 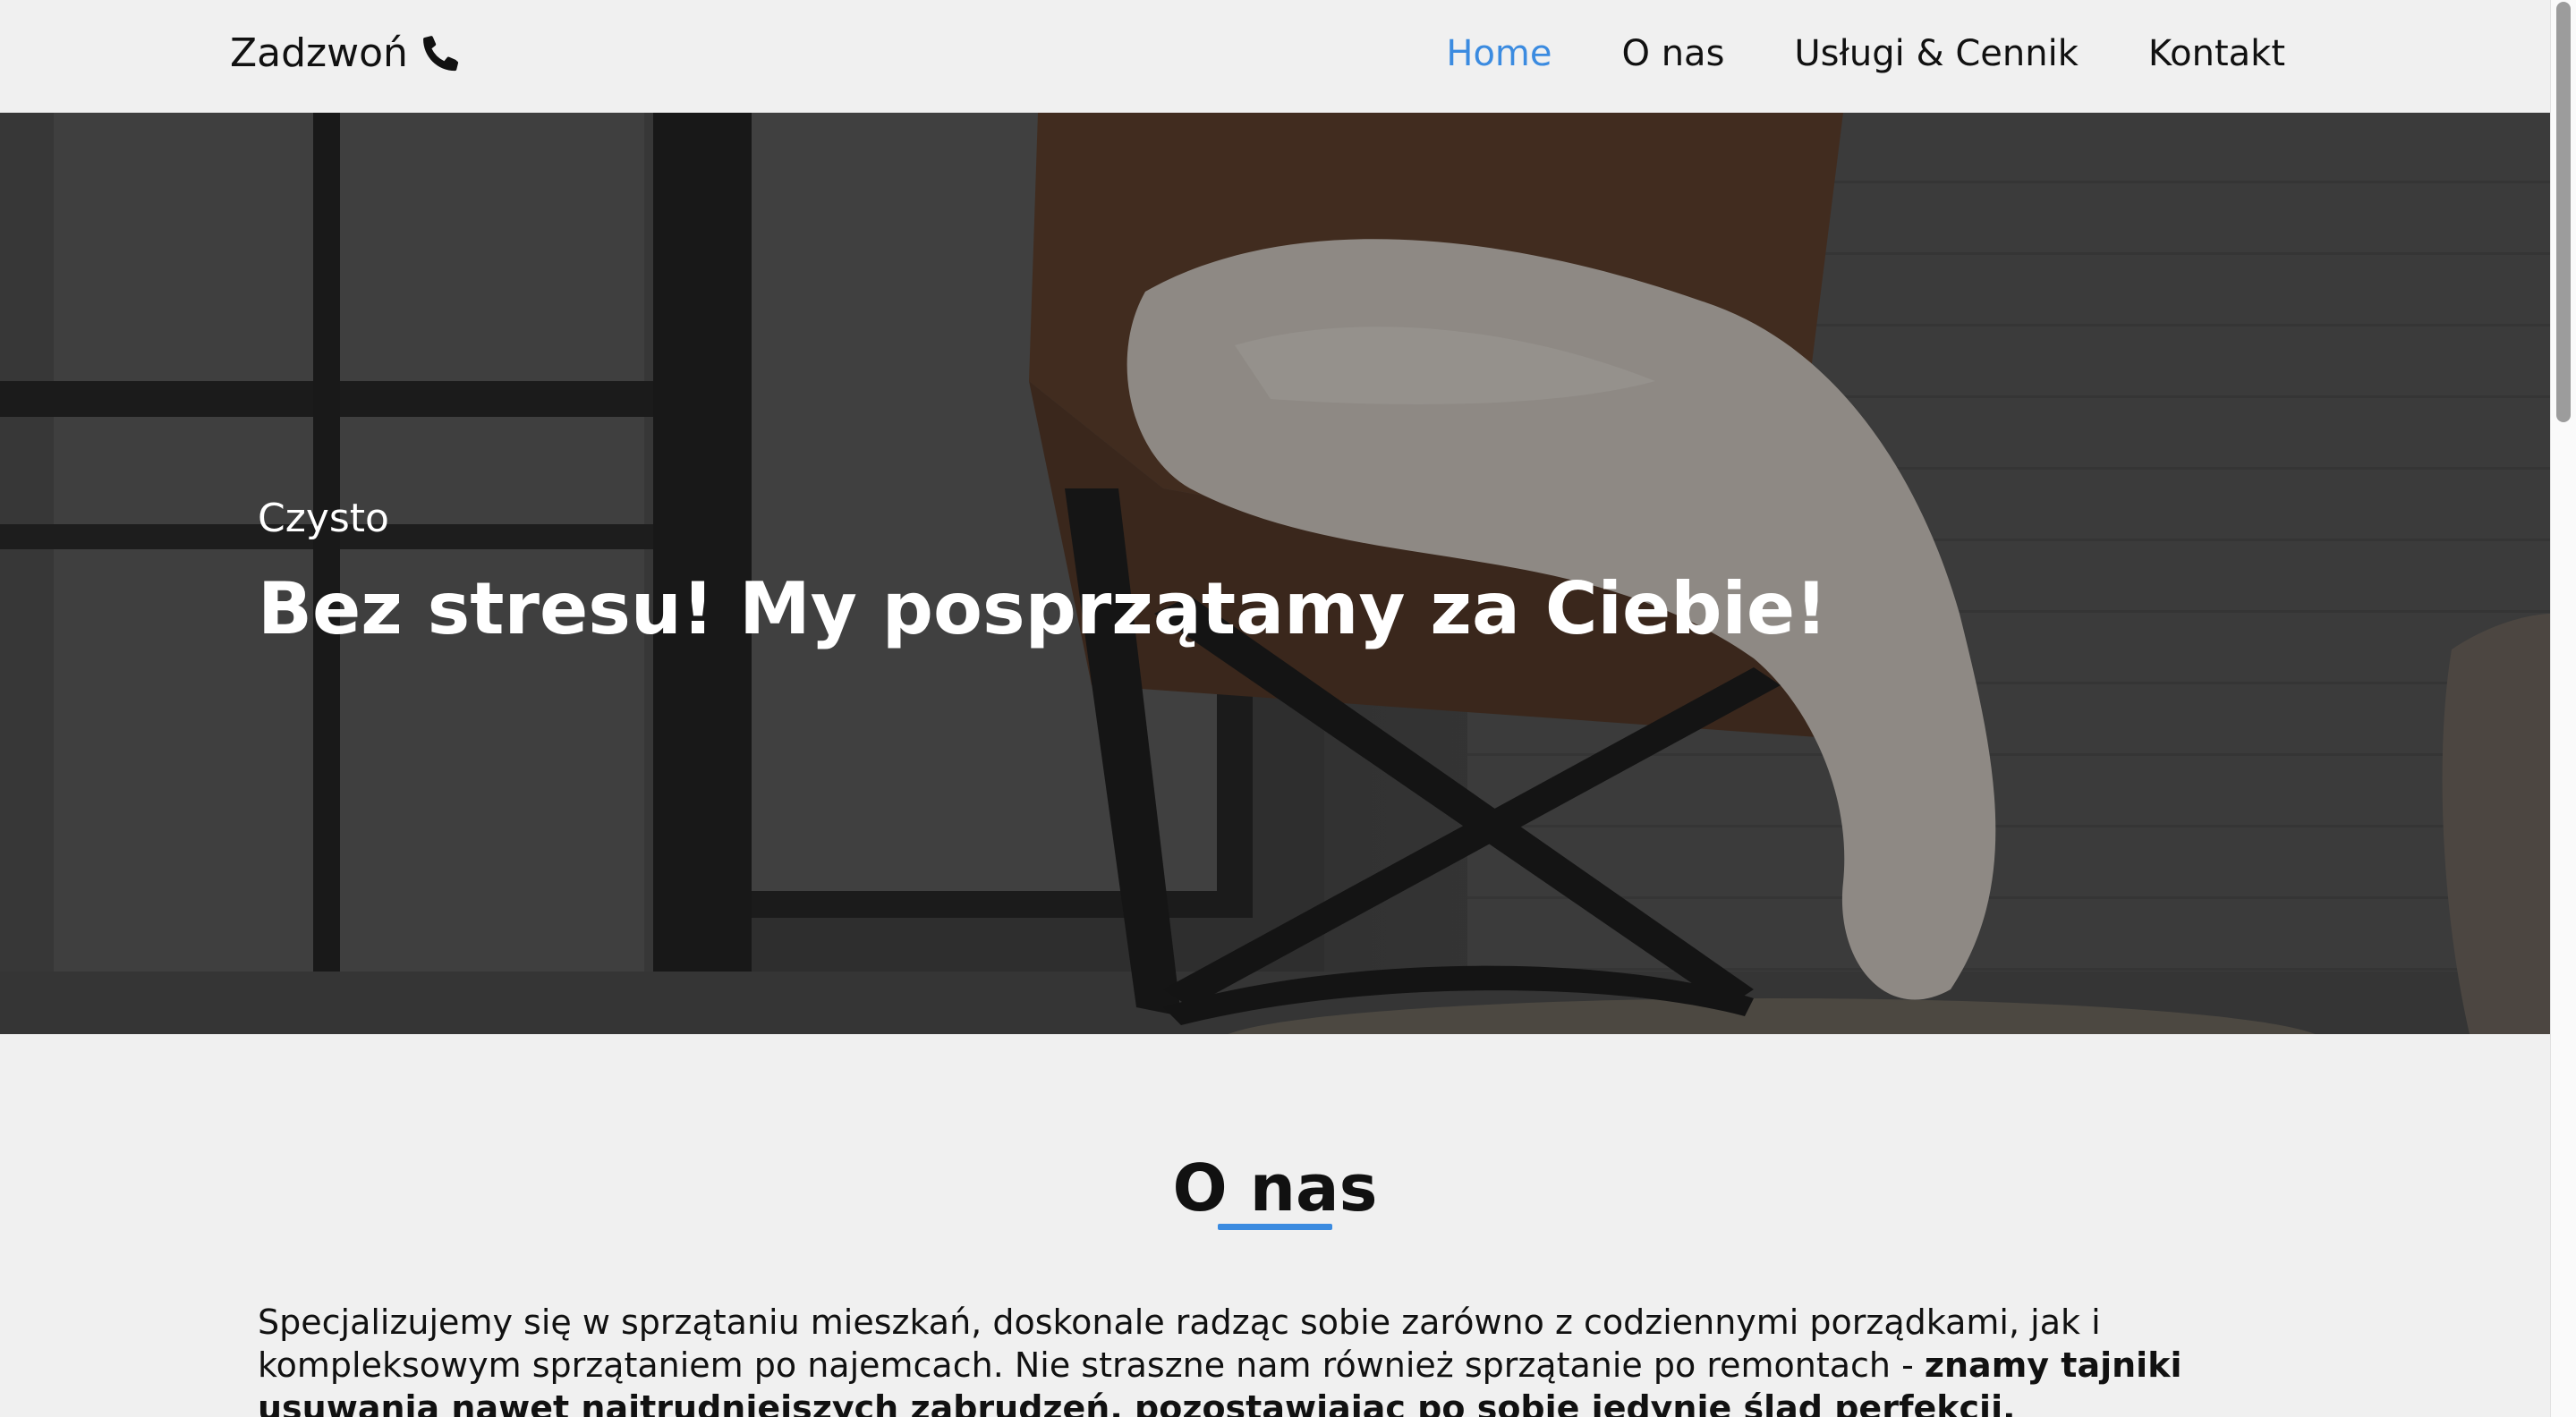 What do you see at coordinates (323, 518) in the screenshot?
I see `hero-kicker: Czysto` at bounding box center [323, 518].